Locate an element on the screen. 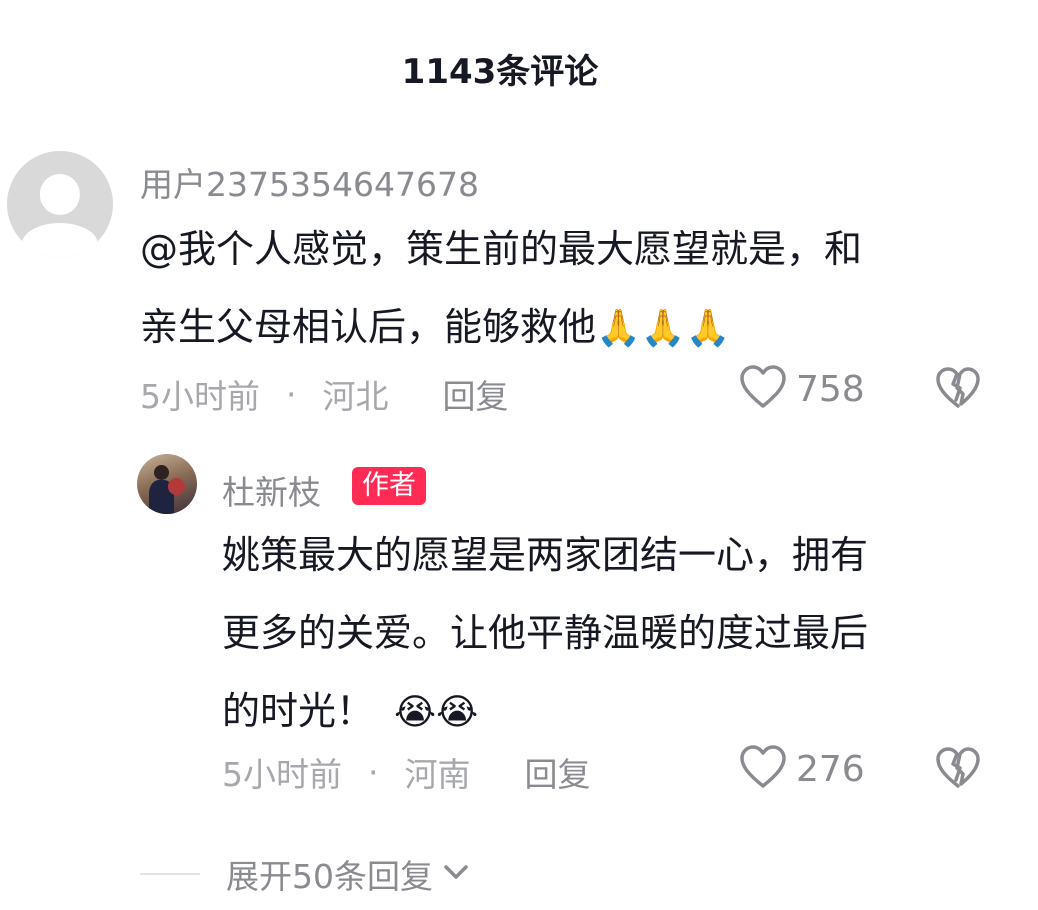 The height and width of the screenshot is (910, 1038). chevron-down-icon is located at coordinates (456, 874).